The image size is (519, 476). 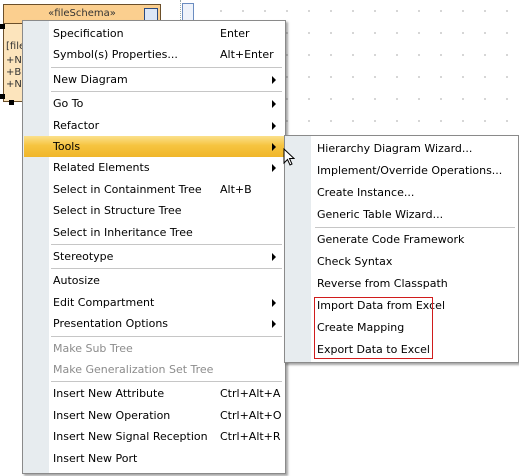 I want to click on menu-item-label: Tools, so click(x=67, y=146).